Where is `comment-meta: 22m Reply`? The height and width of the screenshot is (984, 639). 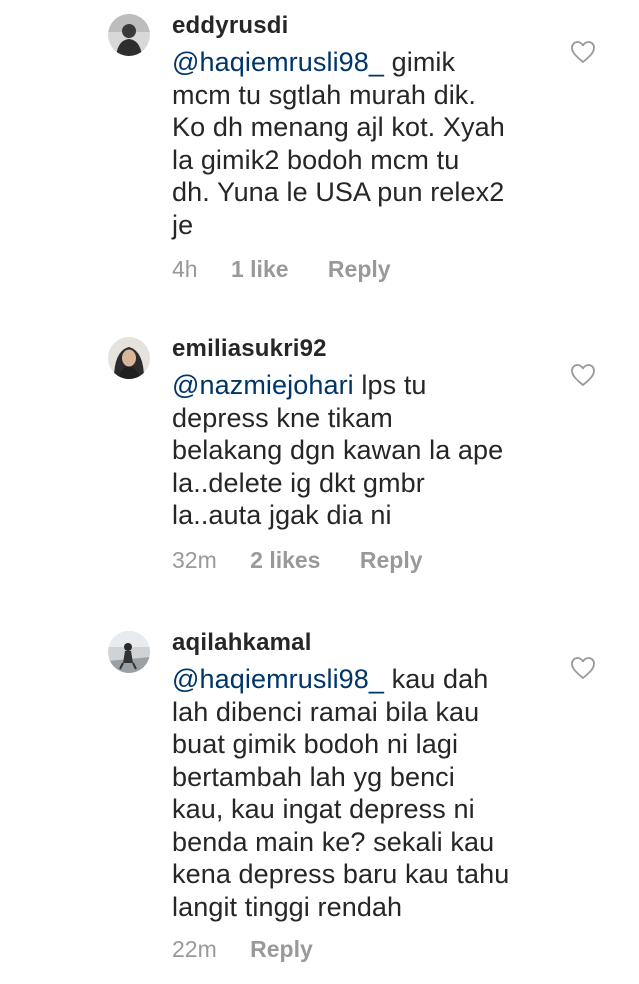
comment-meta: 22m Reply is located at coordinates (242, 949).